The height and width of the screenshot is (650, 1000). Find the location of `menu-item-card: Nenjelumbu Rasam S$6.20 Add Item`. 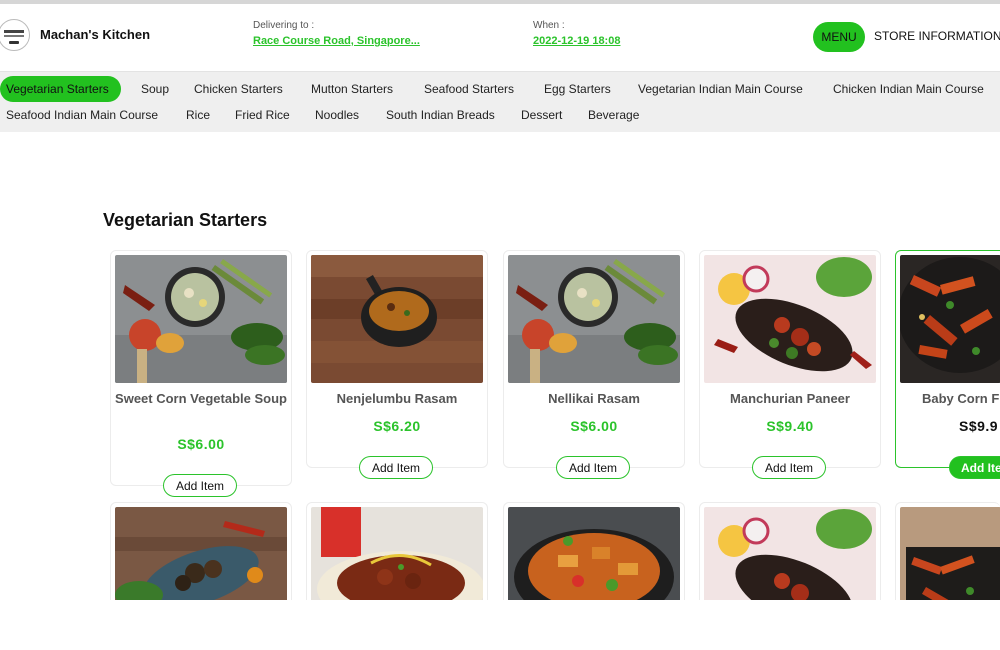

menu-item-card: Nenjelumbu Rasam S$6.20 Add Item is located at coordinates (397, 364).